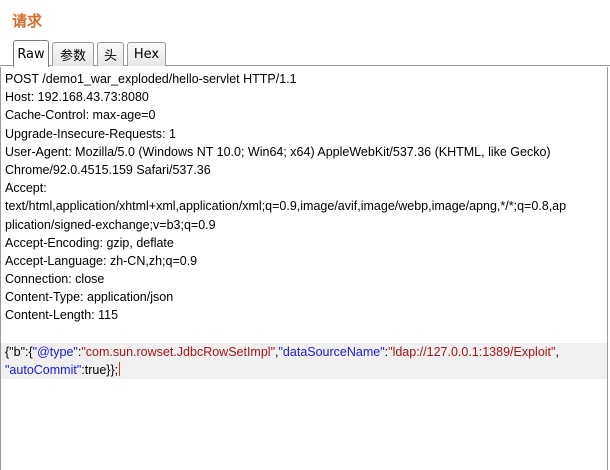 The image size is (610, 470). What do you see at coordinates (116, 370) in the screenshot?
I see `json-punct: ;` at bounding box center [116, 370].